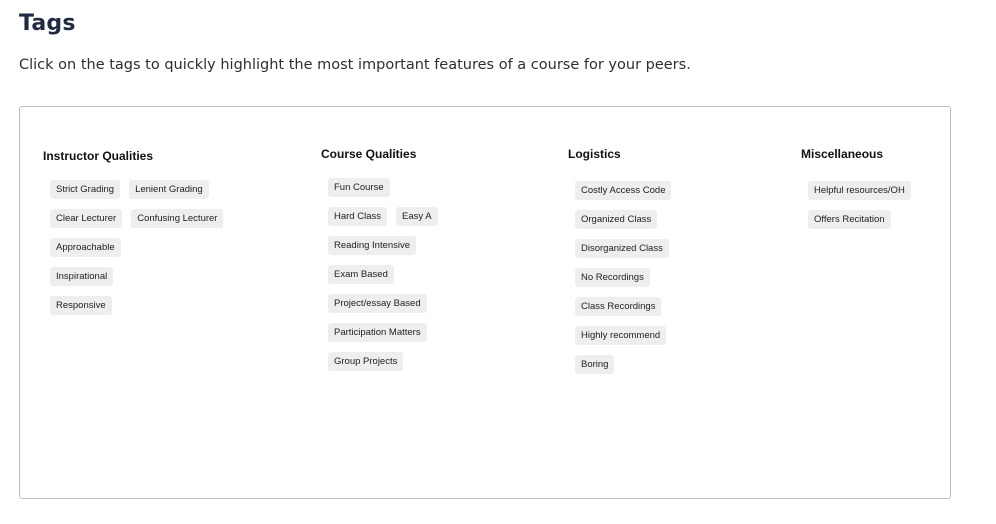 The width and height of the screenshot is (996, 524). I want to click on tag-fun-course: Fun Course, so click(359, 187).